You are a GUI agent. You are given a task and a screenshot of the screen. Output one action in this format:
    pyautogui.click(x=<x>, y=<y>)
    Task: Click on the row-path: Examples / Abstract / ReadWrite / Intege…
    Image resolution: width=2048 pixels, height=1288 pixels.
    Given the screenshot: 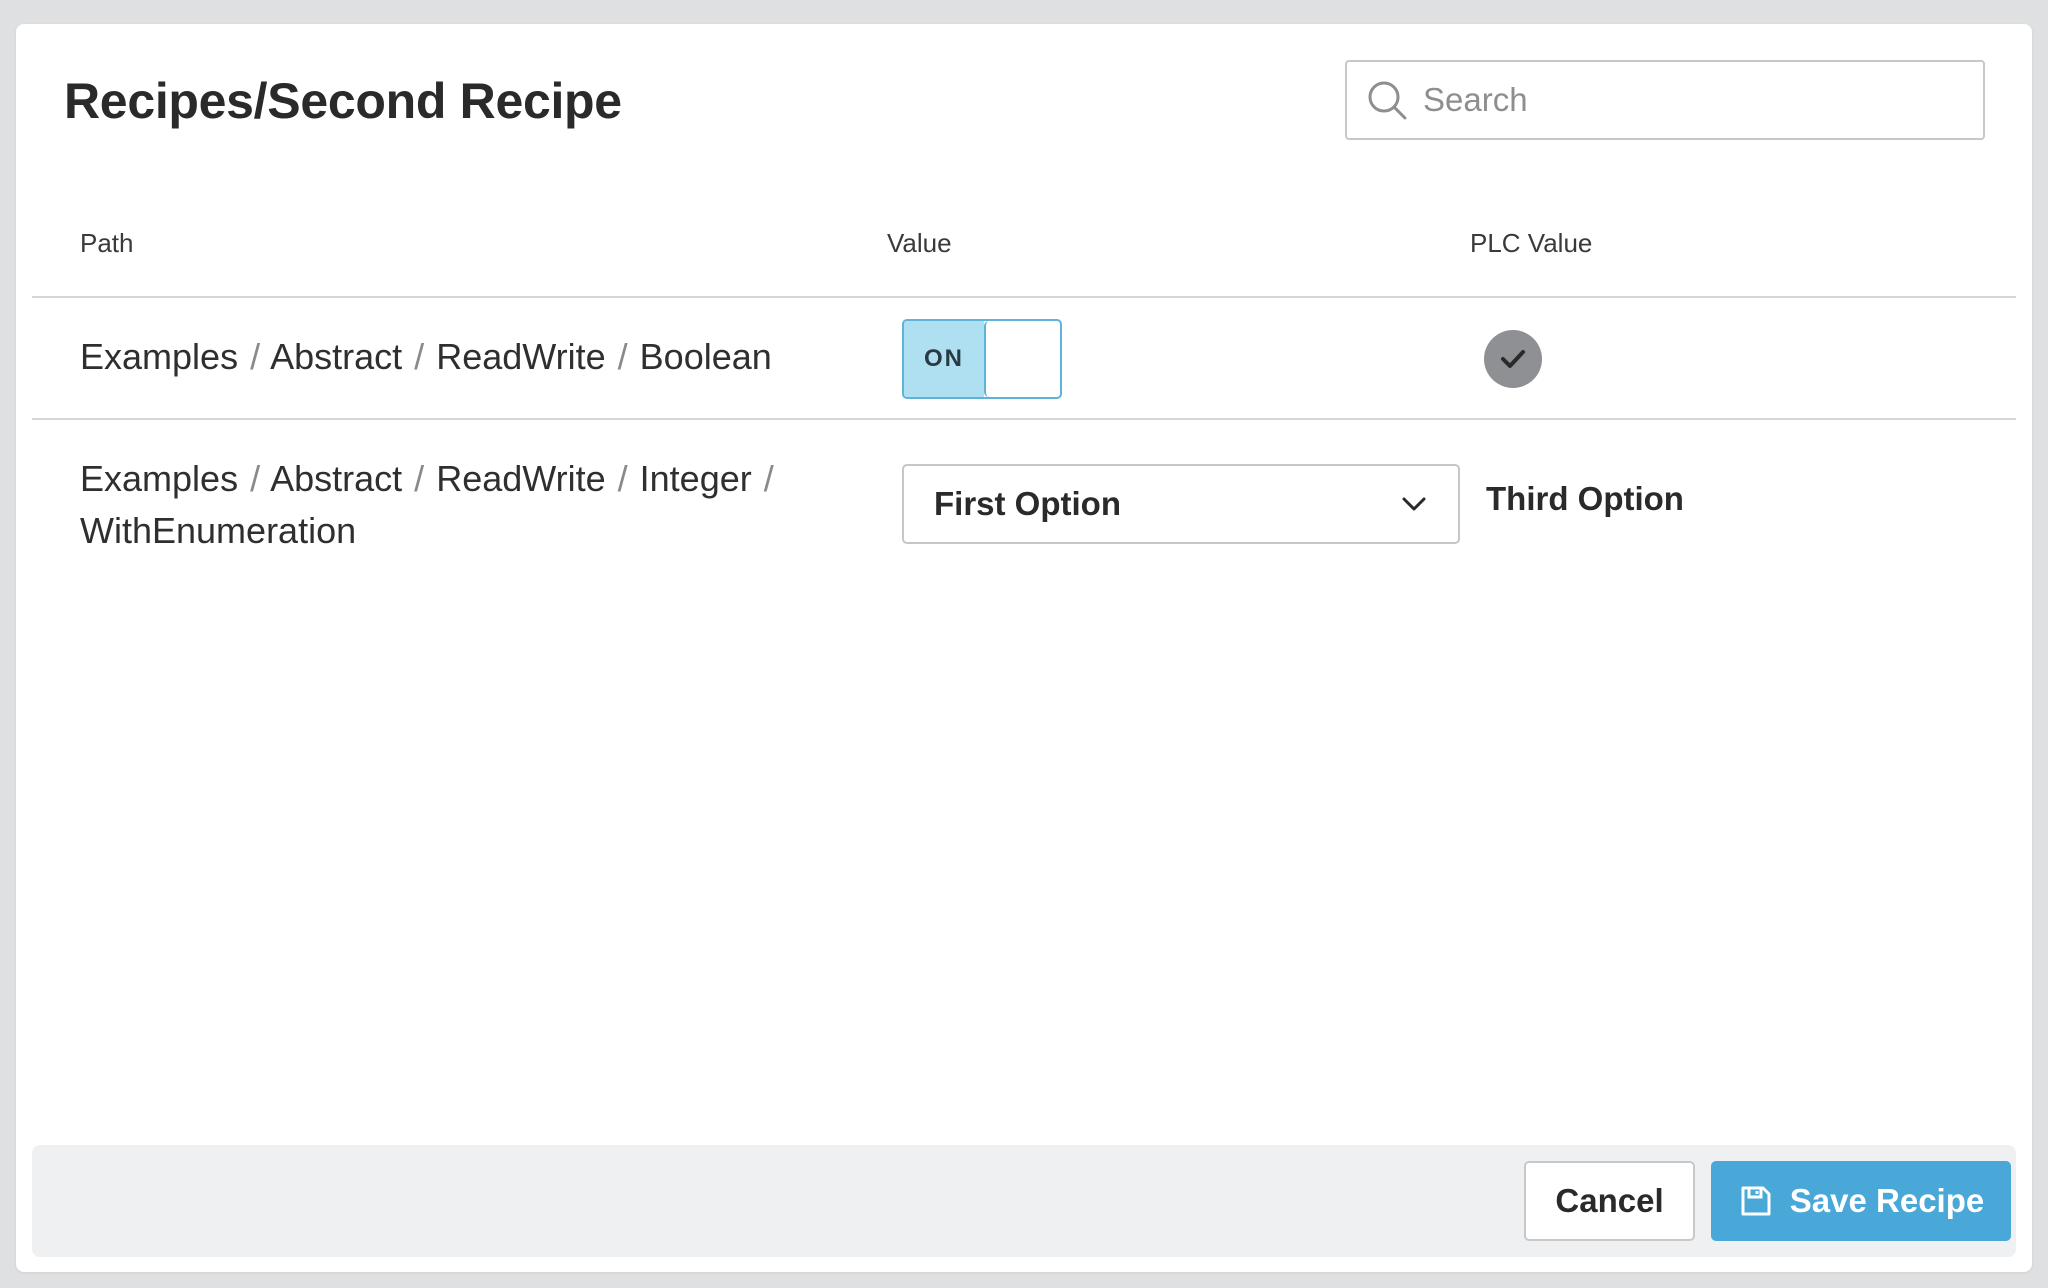 What is the action you would take?
    pyautogui.click(x=428, y=505)
    